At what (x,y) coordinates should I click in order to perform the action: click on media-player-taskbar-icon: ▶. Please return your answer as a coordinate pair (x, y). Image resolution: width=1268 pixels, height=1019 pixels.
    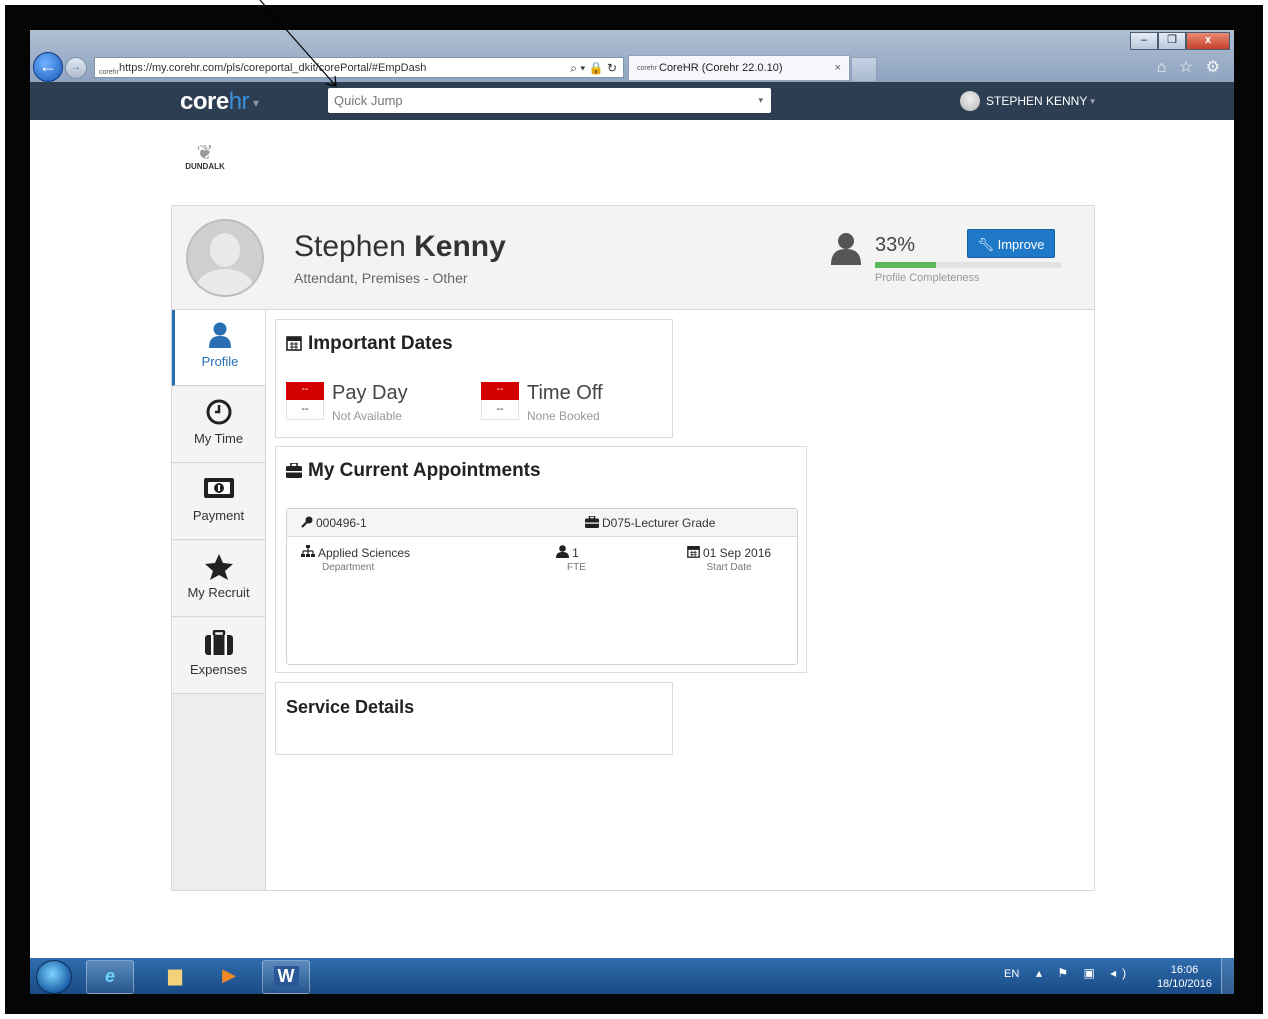
    Looking at the image, I should click on (229, 976).